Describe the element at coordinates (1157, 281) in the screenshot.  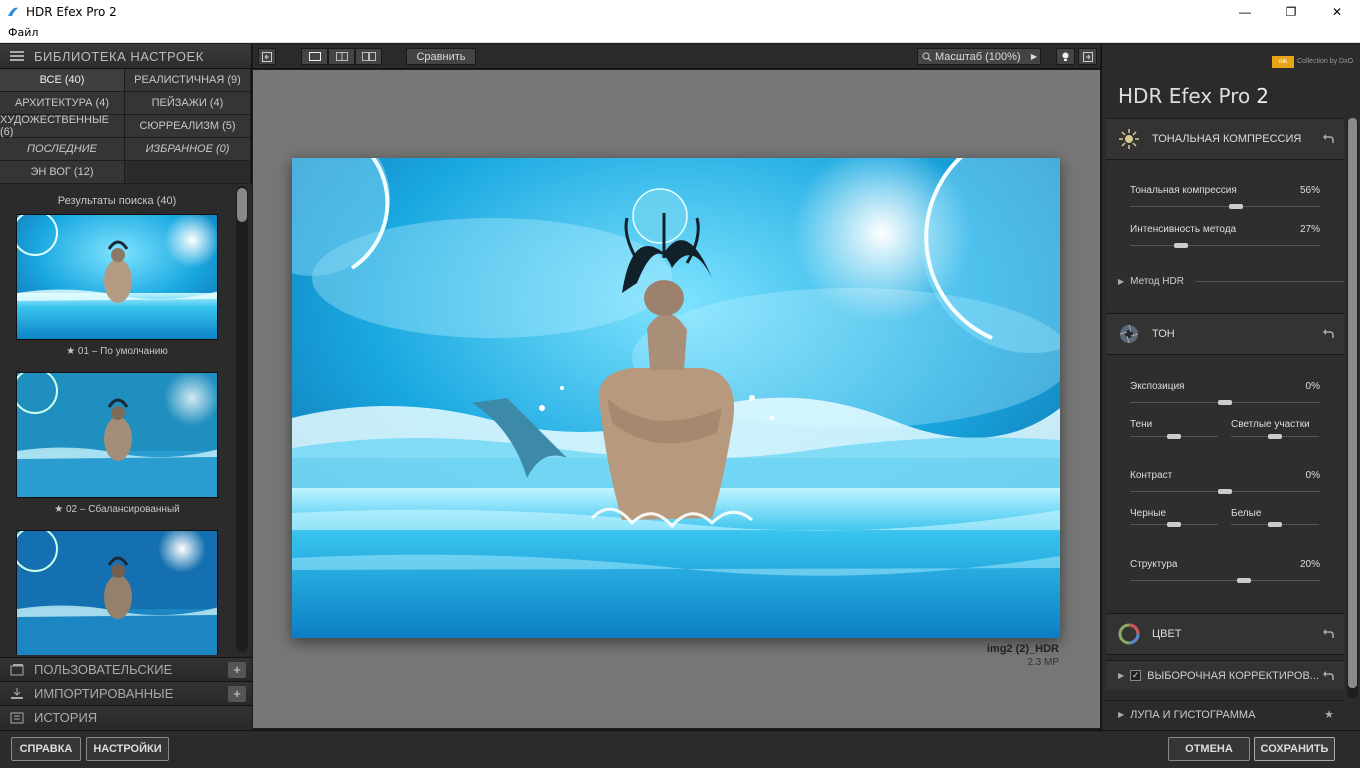
I see `hdr-method-label: Метод HDR` at that location.